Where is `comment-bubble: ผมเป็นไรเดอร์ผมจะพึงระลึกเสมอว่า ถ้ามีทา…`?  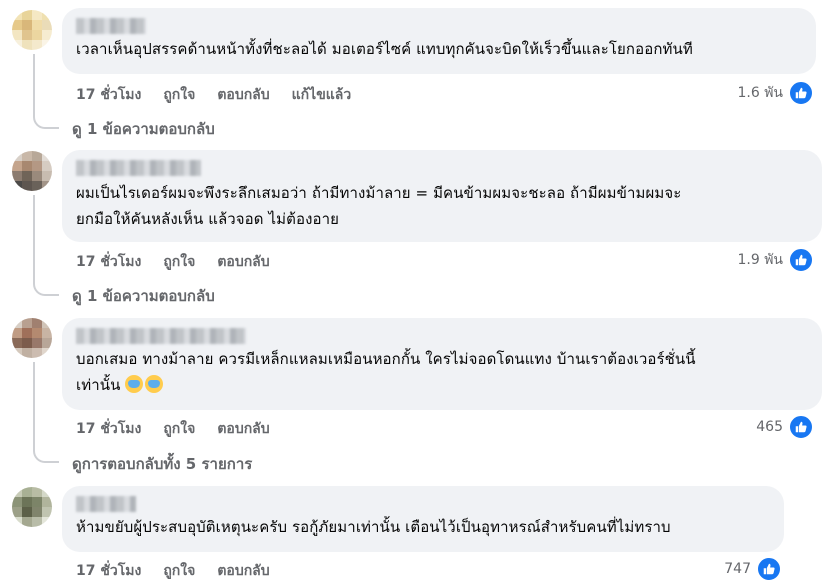 comment-bubble: ผมเป็นไรเดอร์ผมจะพึงระลึกเสมอว่า ถ้ามีทา… is located at coordinates (442, 196).